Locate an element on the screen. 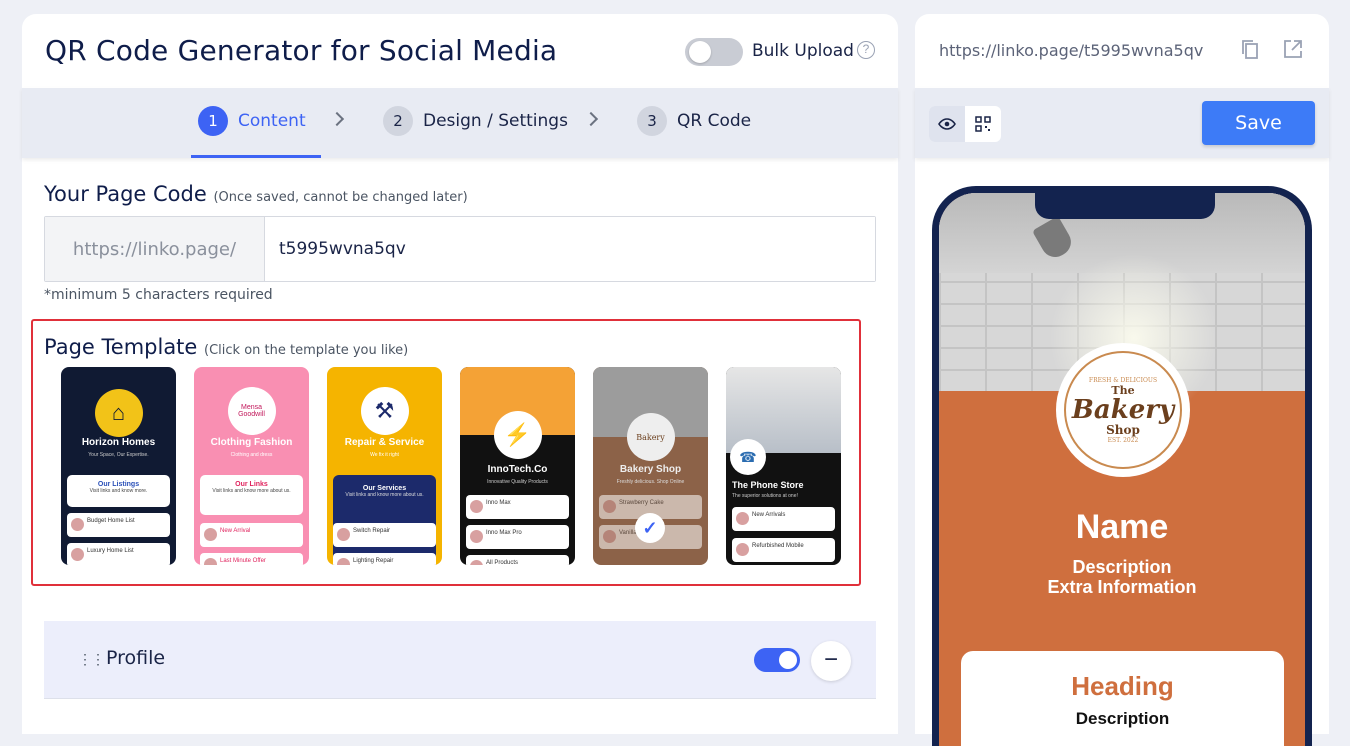 This screenshot has height=746, width=1350. step-number: 2 is located at coordinates (398, 121).